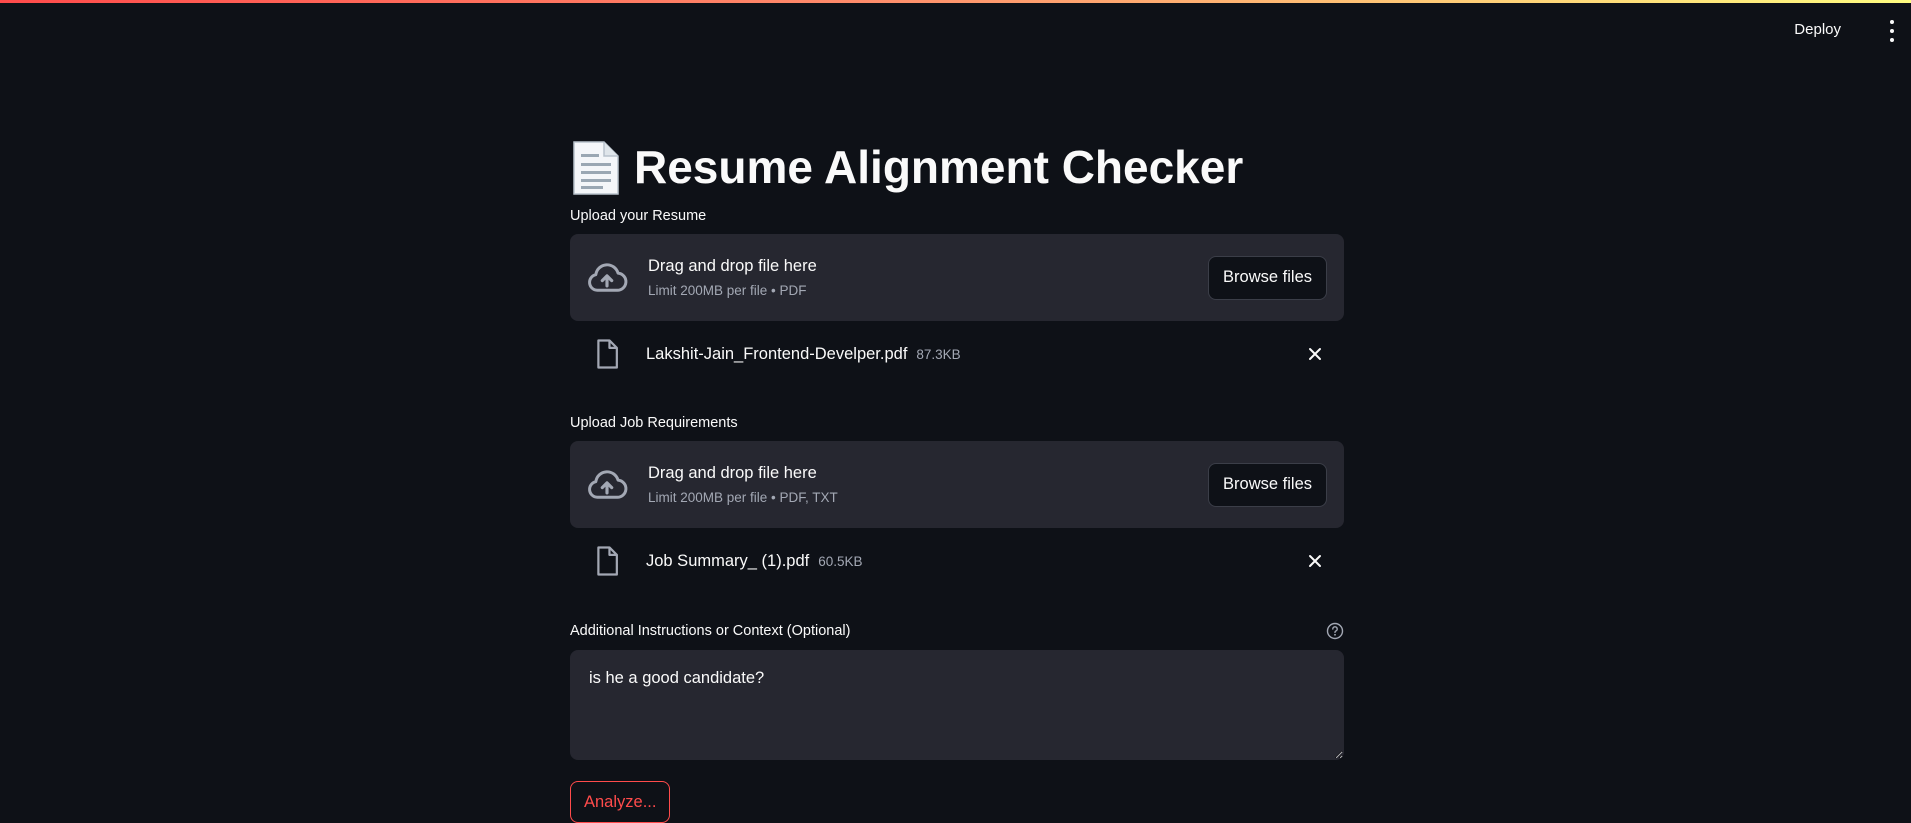  What do you see at coordinates (1267, 277) in the screenshot?
I see `resume-browse-button: Browse files` at bounding box center [1267, 277].